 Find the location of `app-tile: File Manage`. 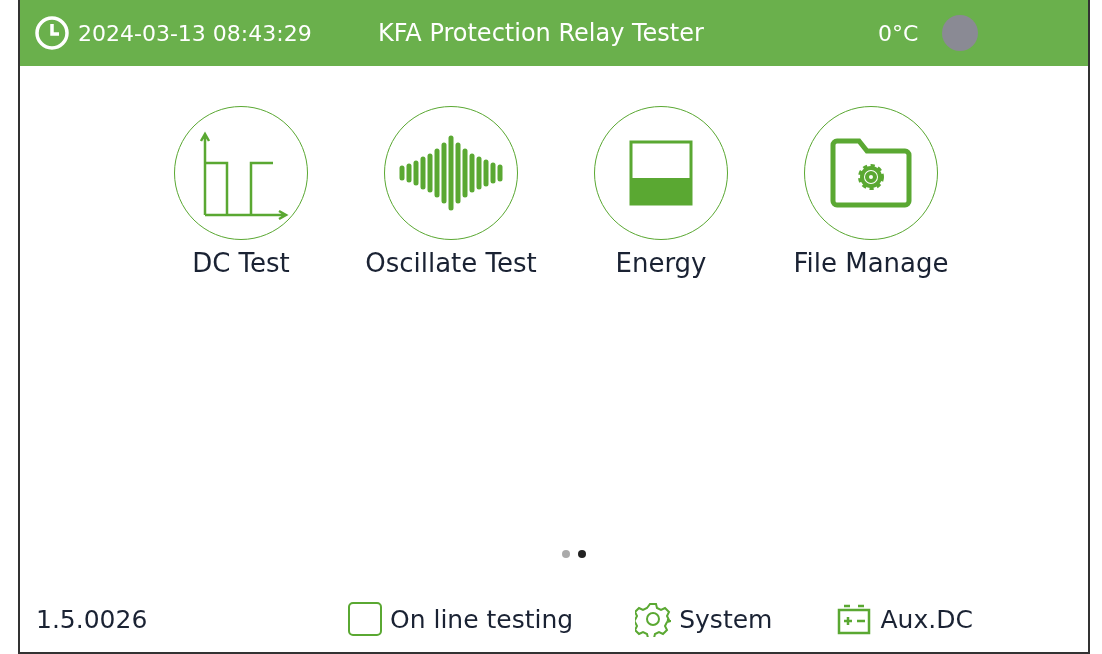

app-tile: File Manage is located at coordinates (871, 192).